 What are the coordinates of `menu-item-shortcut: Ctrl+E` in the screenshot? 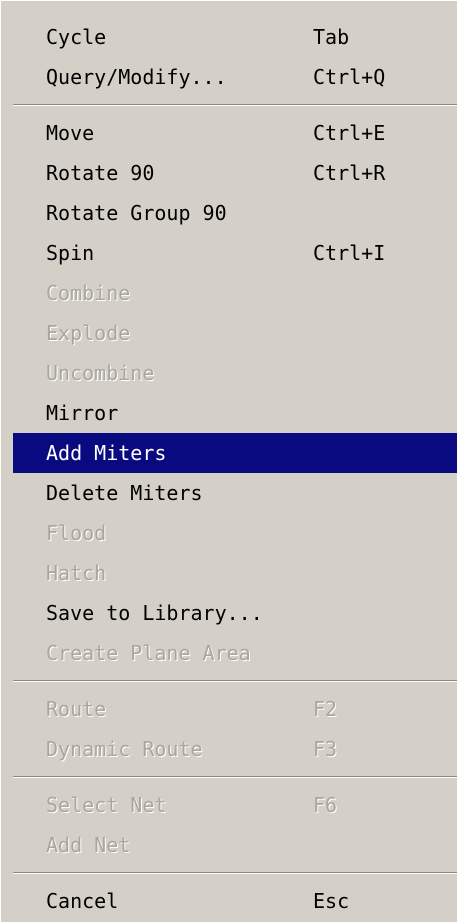 It's located at (349, 133).